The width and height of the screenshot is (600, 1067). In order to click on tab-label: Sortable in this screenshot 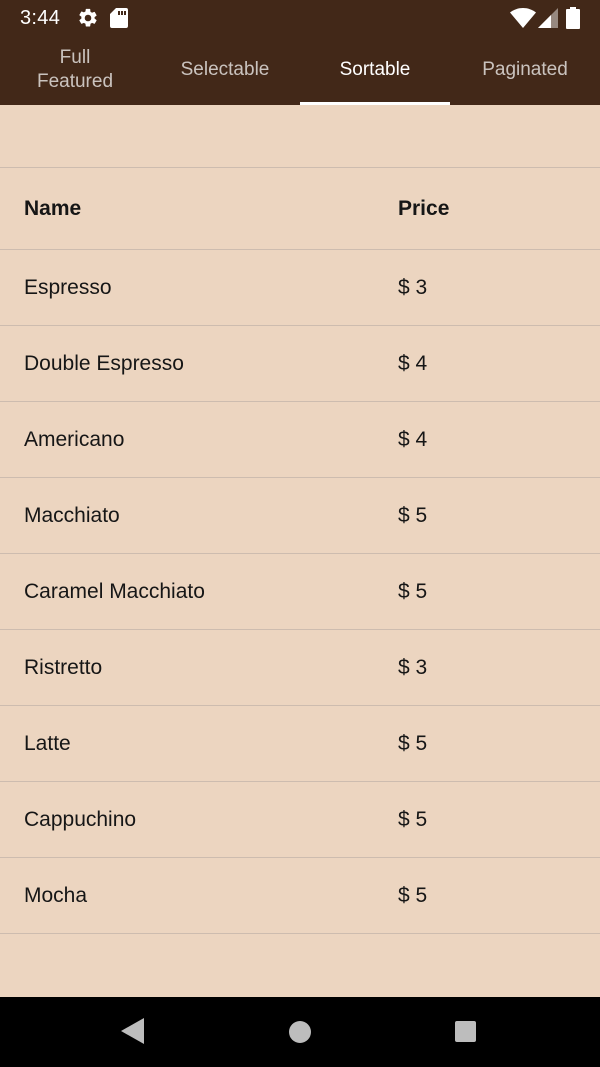, I will do `click(375, 69)`.